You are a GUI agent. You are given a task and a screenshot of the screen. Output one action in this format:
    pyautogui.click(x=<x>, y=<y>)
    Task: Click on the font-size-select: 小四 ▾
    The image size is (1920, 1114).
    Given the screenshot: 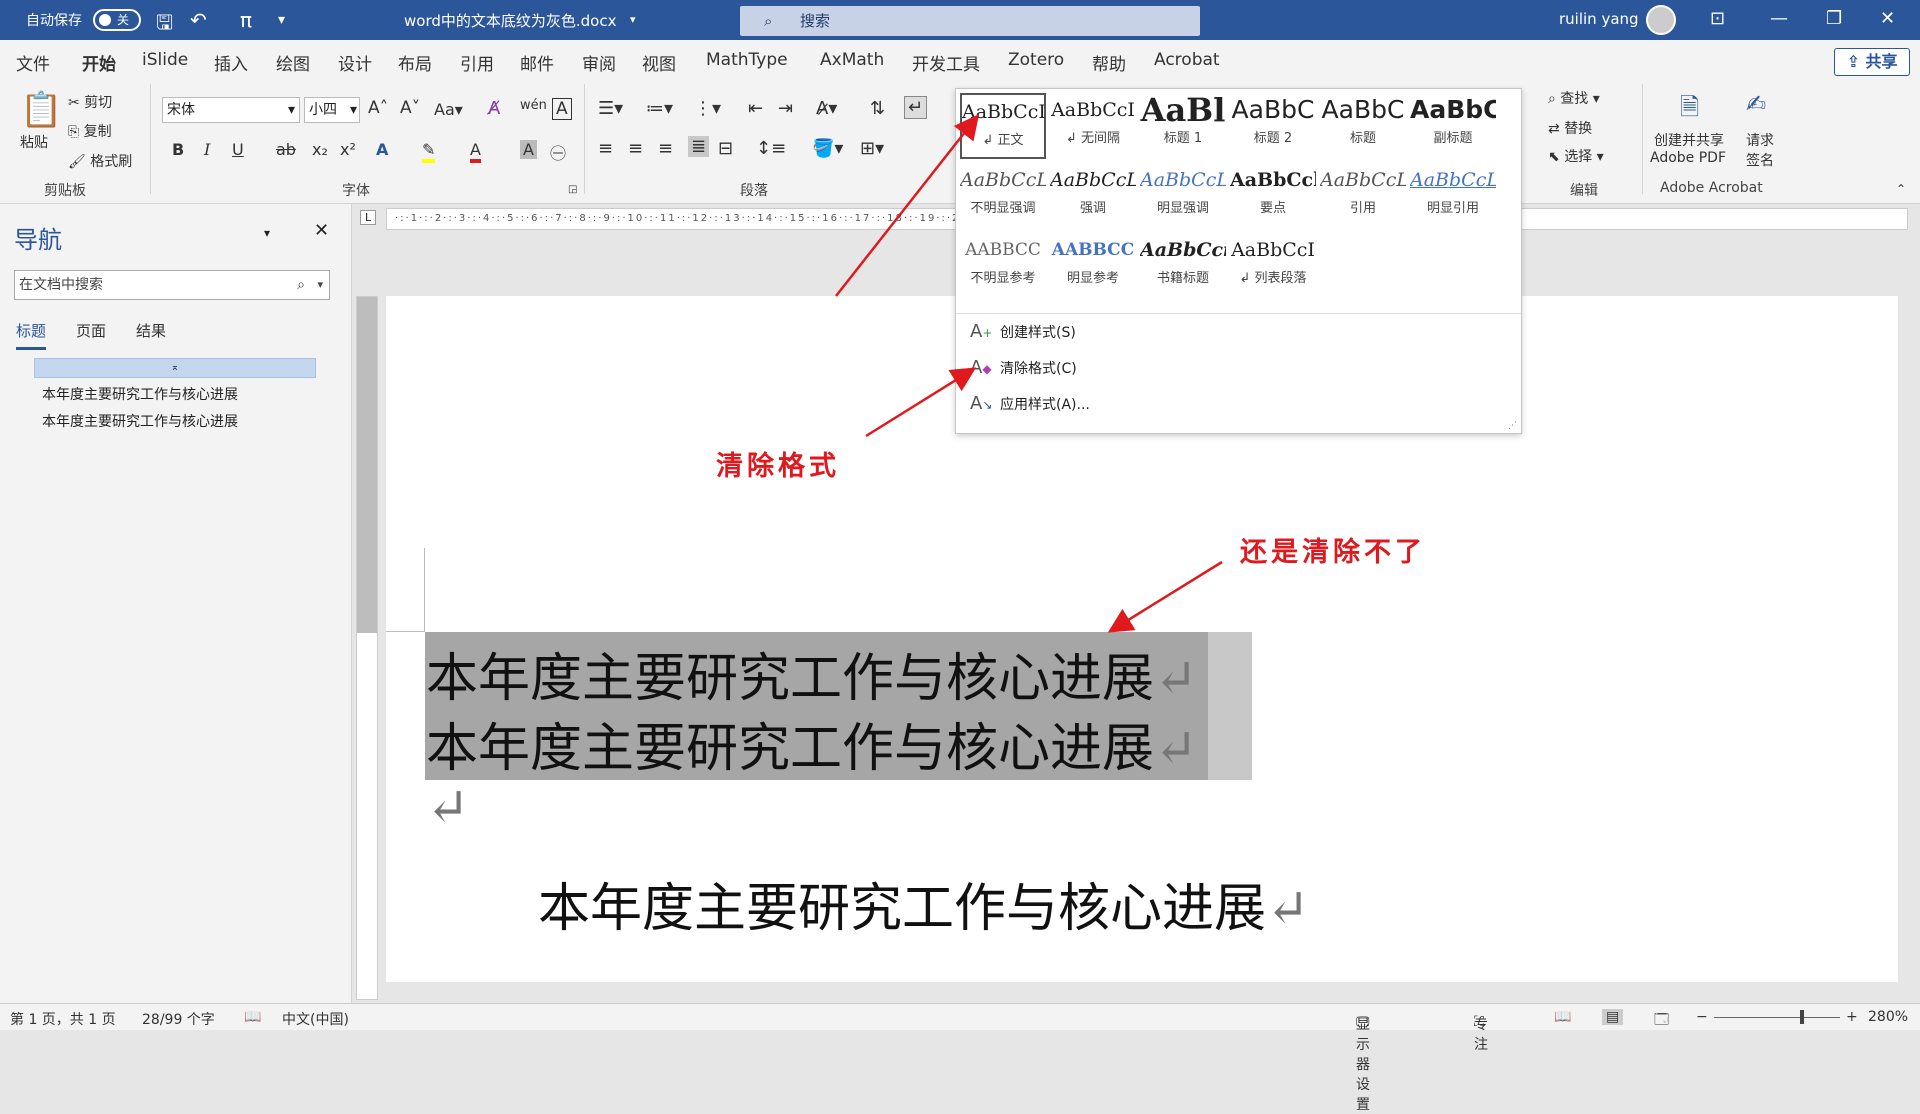 What is the action you would take?
    pyautogui.click(x=332, y=110)
    